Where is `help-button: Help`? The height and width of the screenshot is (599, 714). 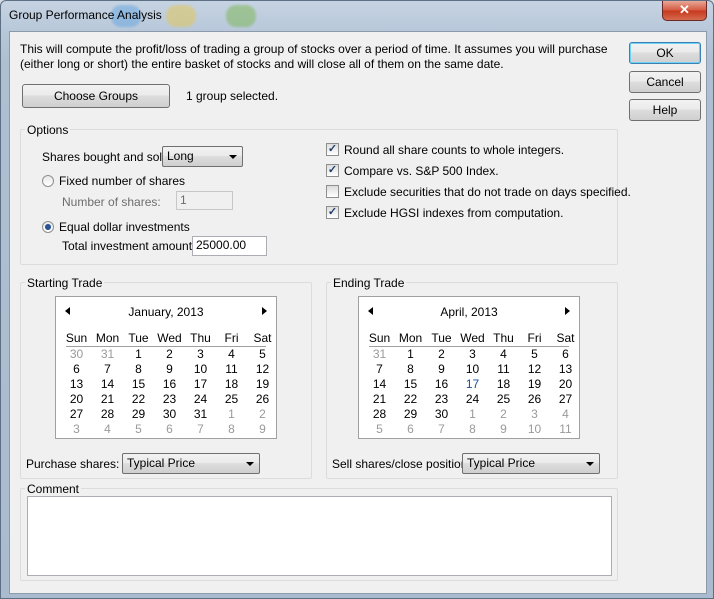 help-button: Help is located at coordinates (665, 110).